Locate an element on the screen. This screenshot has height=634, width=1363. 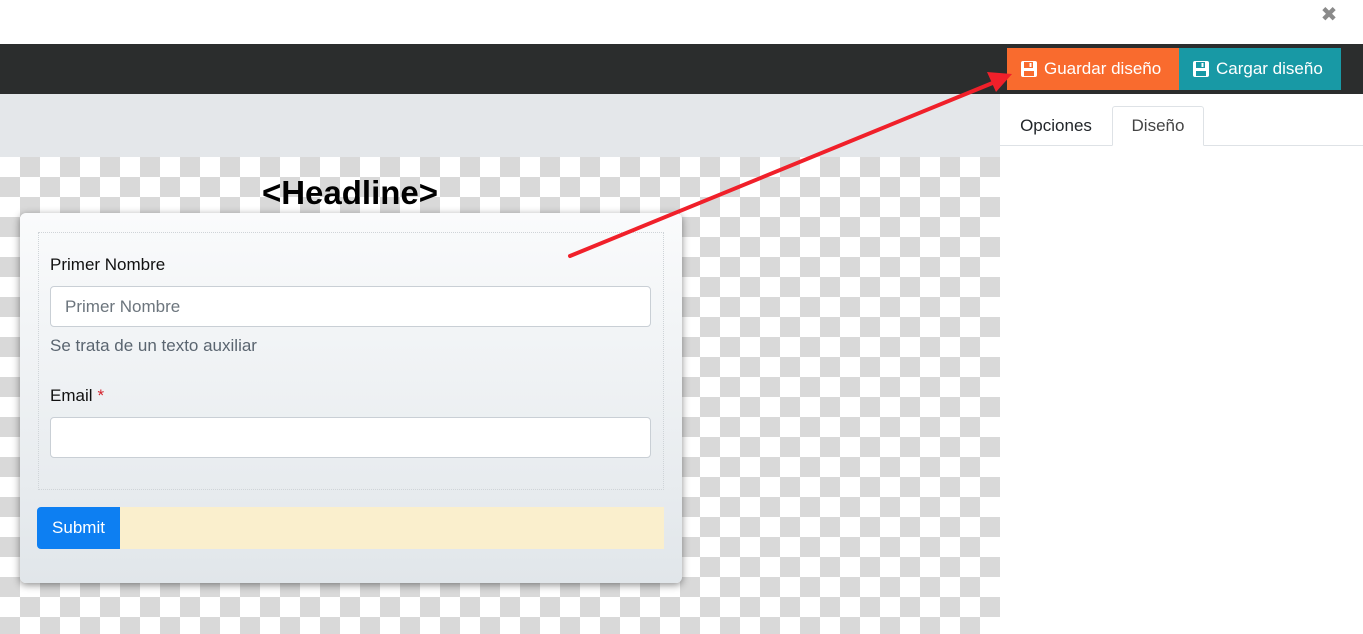
form-headline: <Headline> is located at coordinates (350, 192).